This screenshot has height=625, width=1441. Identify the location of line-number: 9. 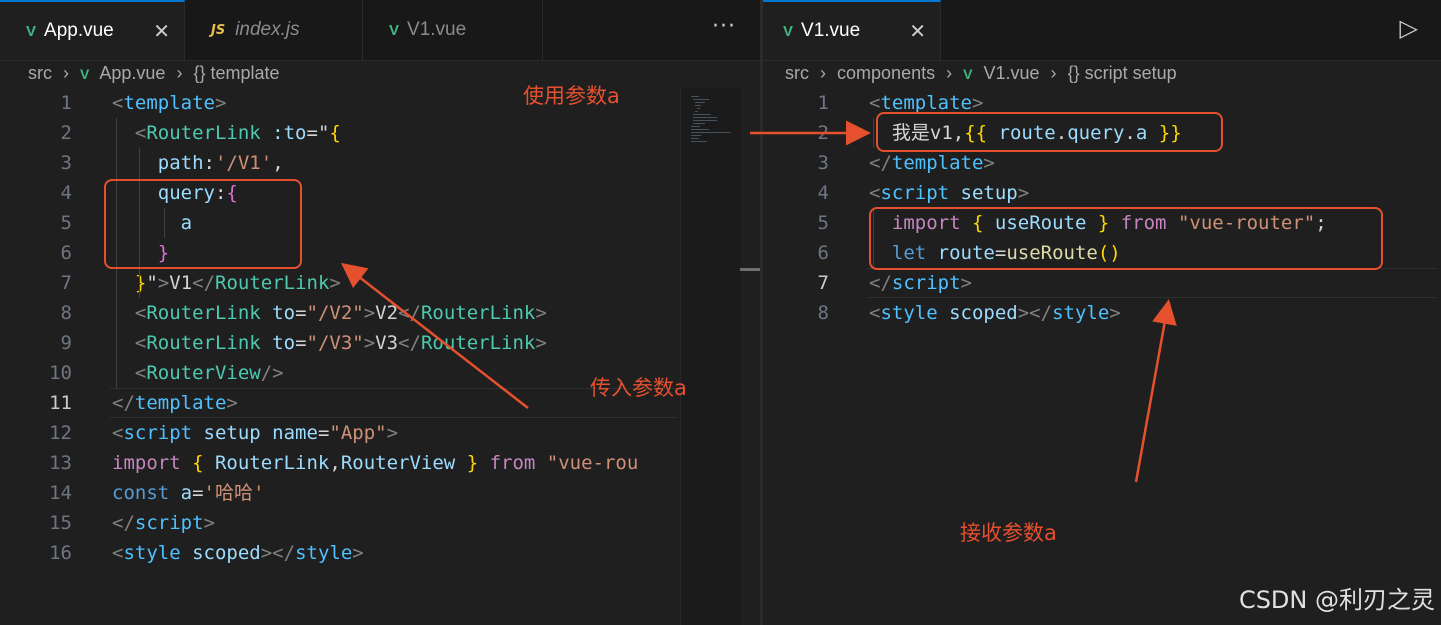
(66, 343).